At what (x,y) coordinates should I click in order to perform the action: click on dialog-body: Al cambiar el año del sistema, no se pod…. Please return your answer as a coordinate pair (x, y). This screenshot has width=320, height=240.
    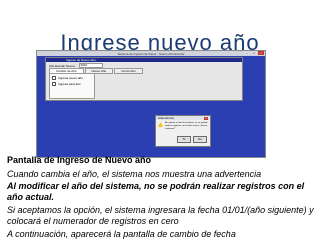
    Looking at the image, I should click on (183, 126).